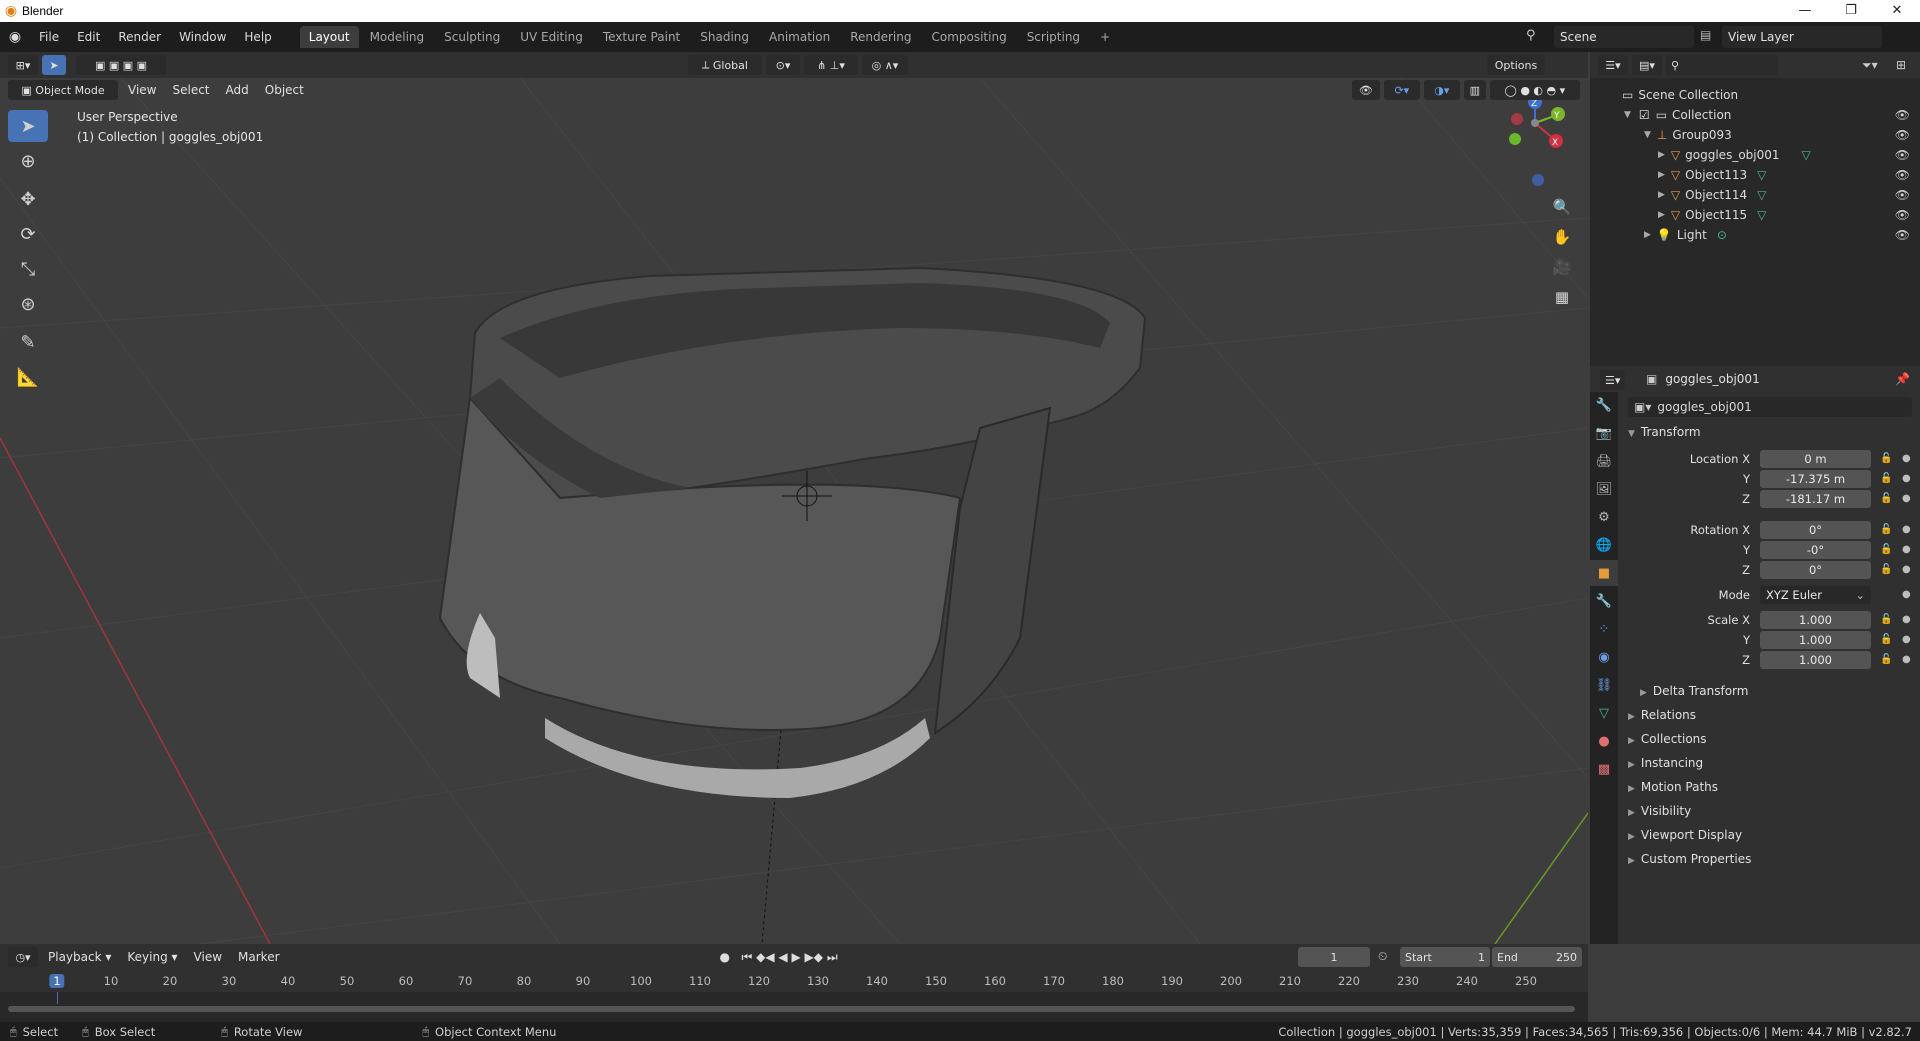  What do you see at coordinates (1805, 11) in the screenshot?
I see `minimize-button: —` at bounding box center [1805, 11].